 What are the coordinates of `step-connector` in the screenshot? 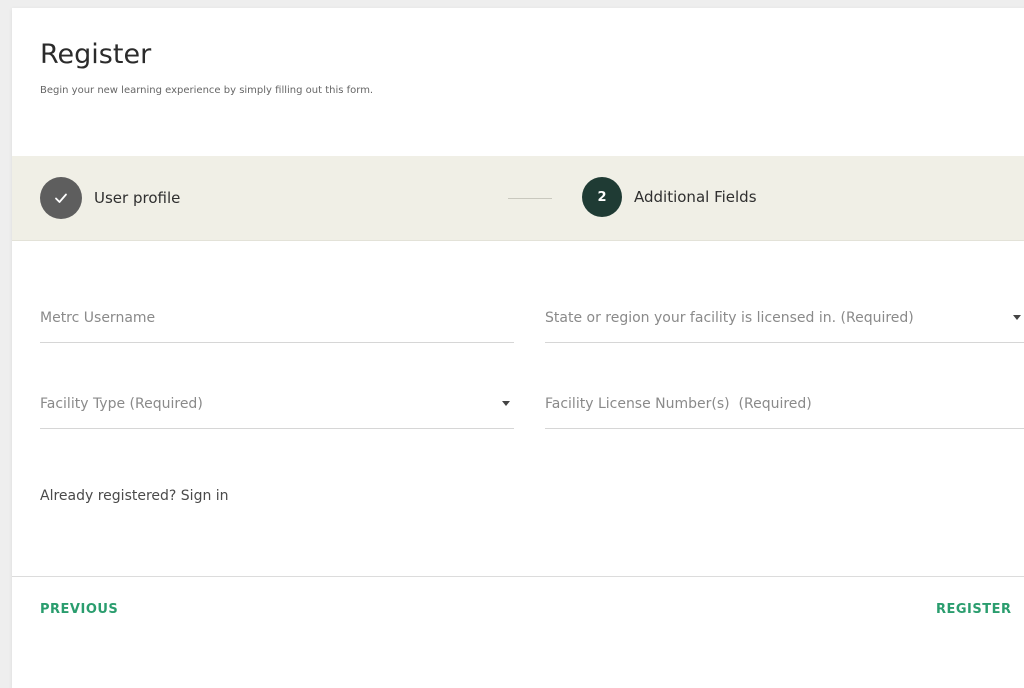 It's located at (530, 198).